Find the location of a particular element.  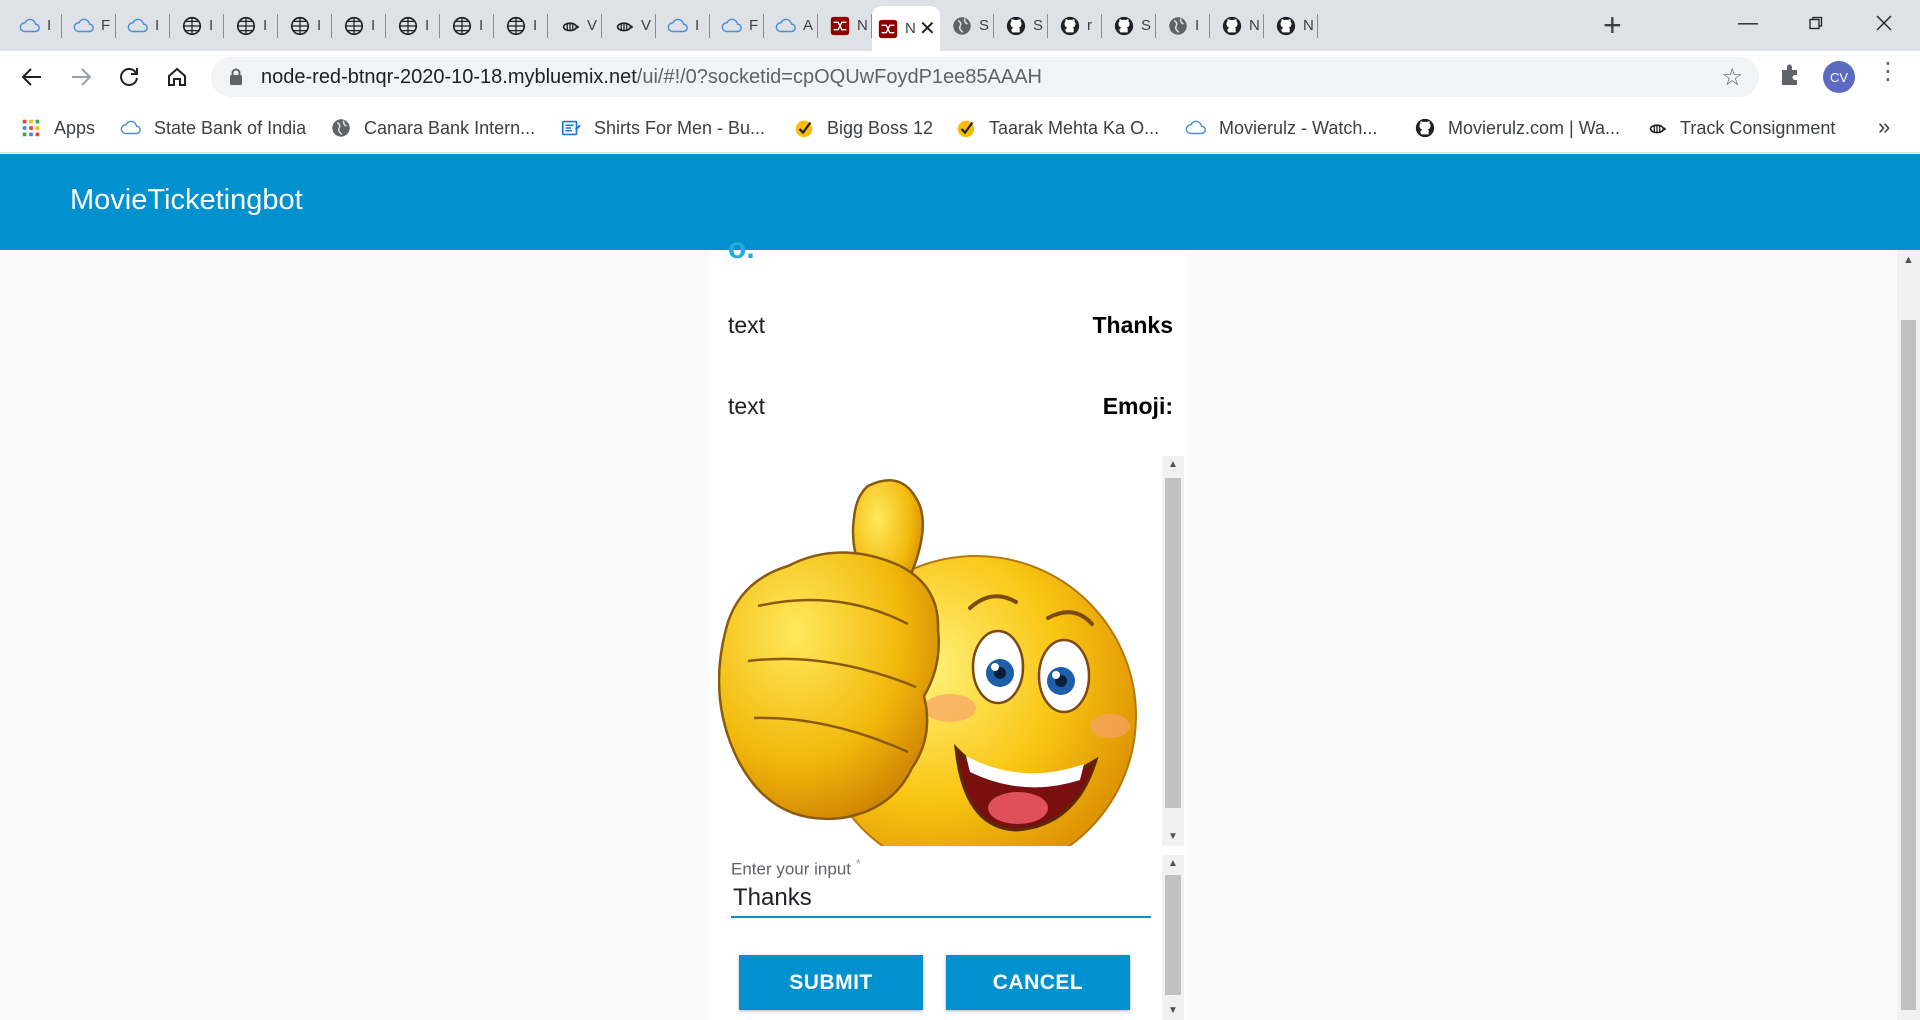

user-input-field: Enter your input * Thanks is located at coordinates (941, 887).